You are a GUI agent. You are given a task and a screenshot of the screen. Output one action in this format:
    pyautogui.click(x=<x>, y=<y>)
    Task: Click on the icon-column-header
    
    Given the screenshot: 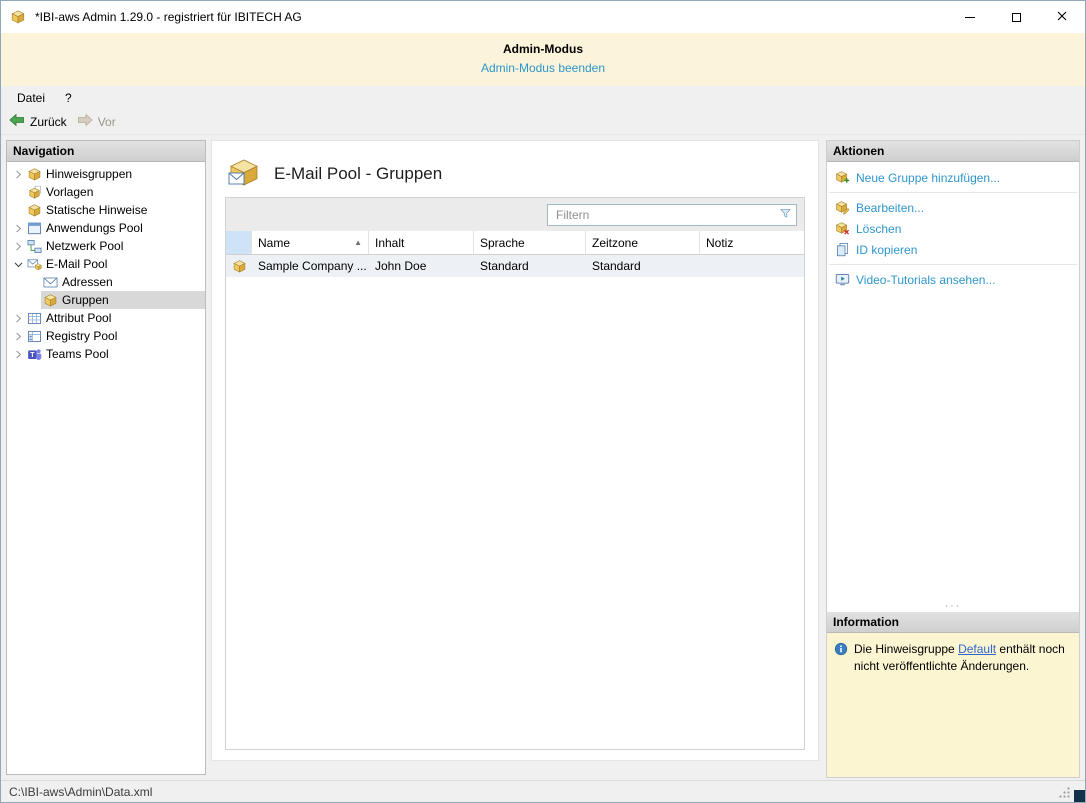 What is the action you would take?
    pyautogui.click(x=239, y=242)
    